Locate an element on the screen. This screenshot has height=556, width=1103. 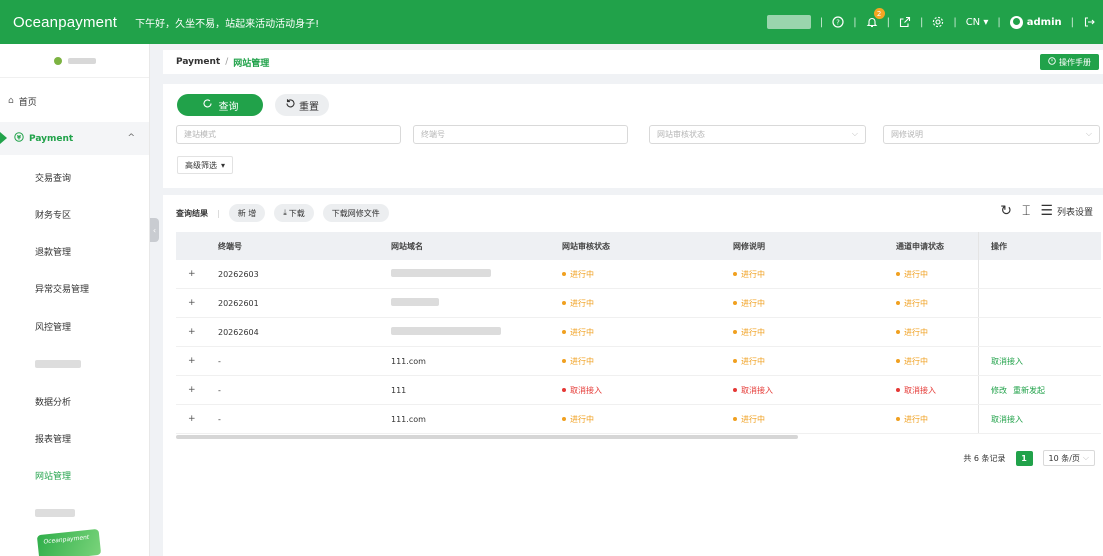
breadcrumb: Payment / 网站管理 操作手册 is located at coordinates (633, 62).